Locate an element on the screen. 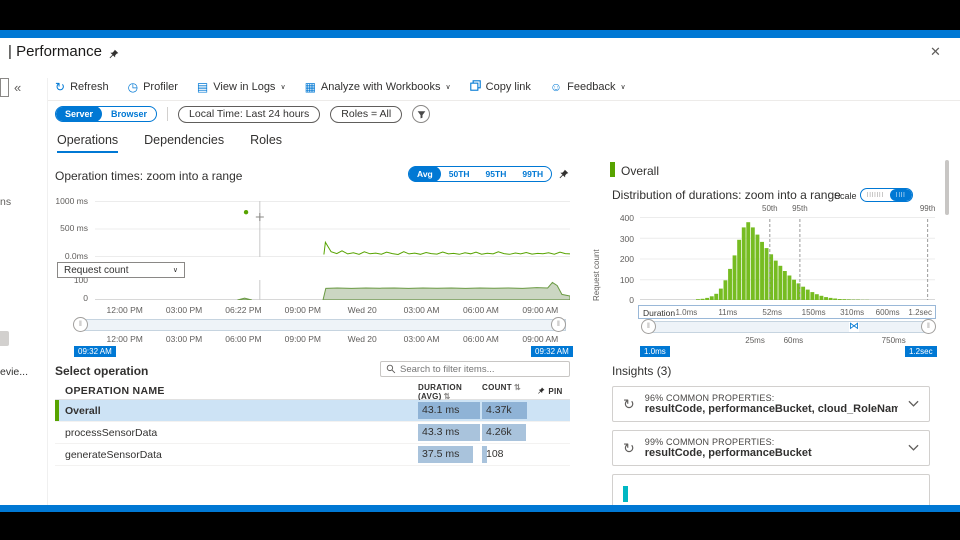 This screenshot has width=960, height=540. col-duration: DURATION (AVG) ⇅ is located at coordinates (450, 392).